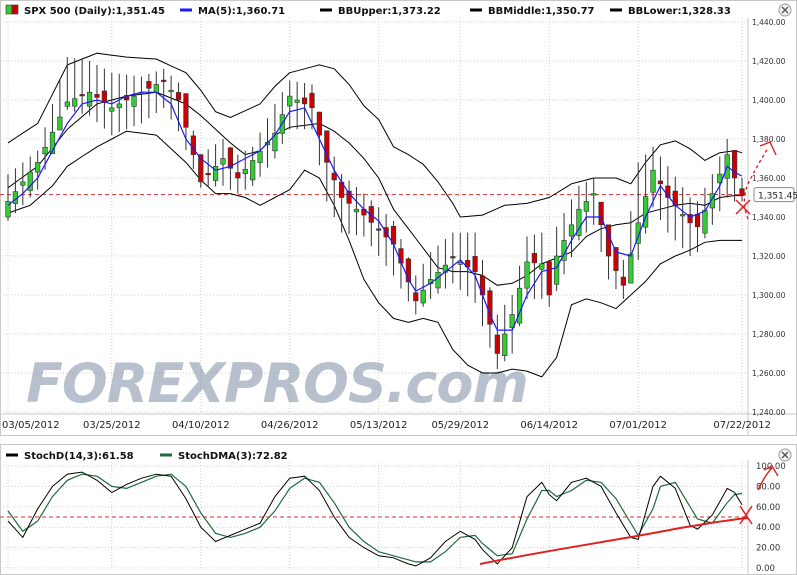  Describe the element at coordinates (768, 549) in the screenshot. I see `stochastic-tick-label: 20.00` at that location.